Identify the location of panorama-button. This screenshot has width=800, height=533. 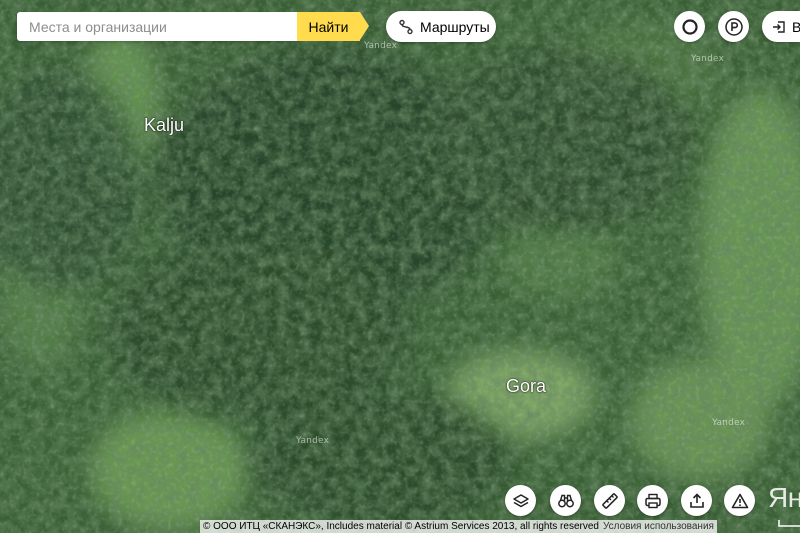
(565, 500).